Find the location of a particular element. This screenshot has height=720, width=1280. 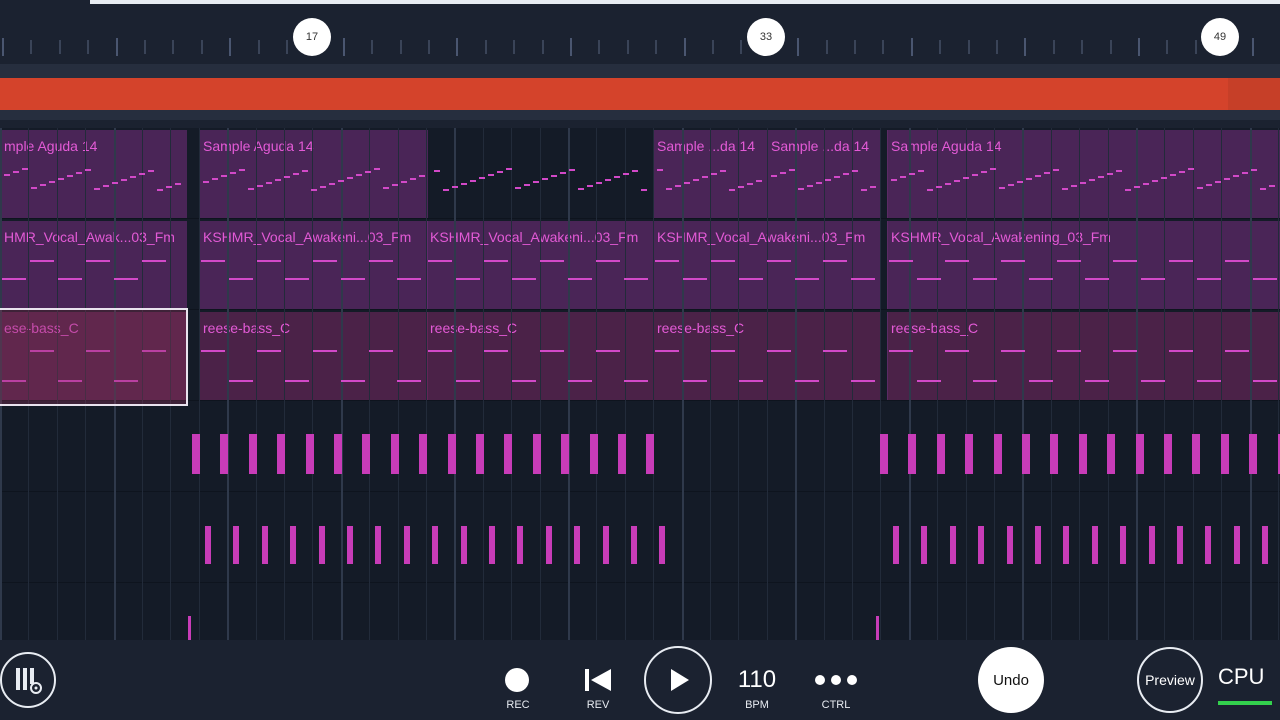

play-icon is located at coordinates (680, 680).